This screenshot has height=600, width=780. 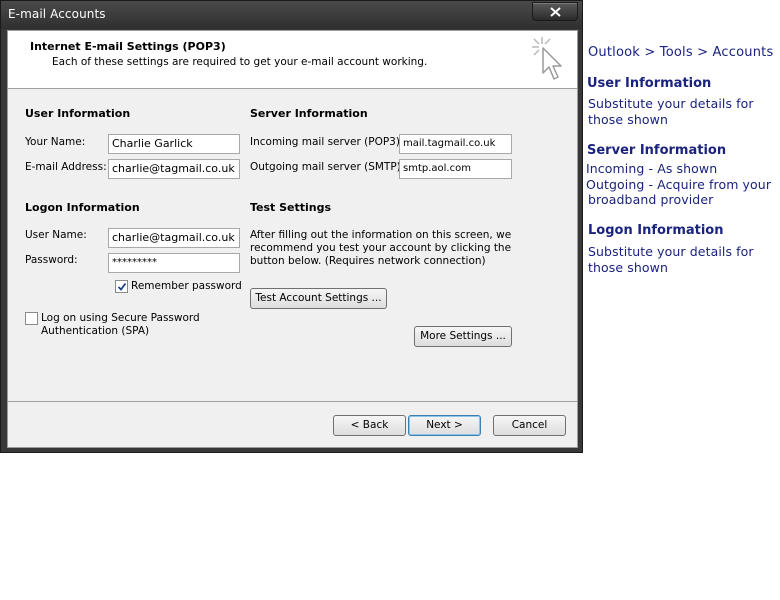 What do you see at coordinates (628, 119) in the screenshot?
I see `note-user-line2: those shown` at bounding box center [628, 119].